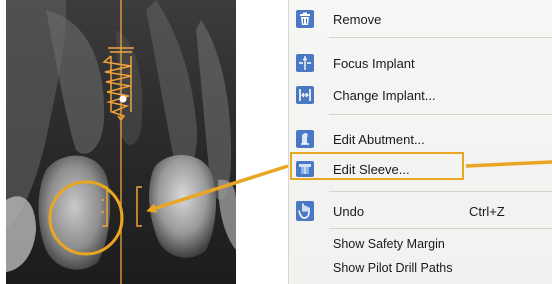  I want to click on focus-implant-icon, so click(305, 63).